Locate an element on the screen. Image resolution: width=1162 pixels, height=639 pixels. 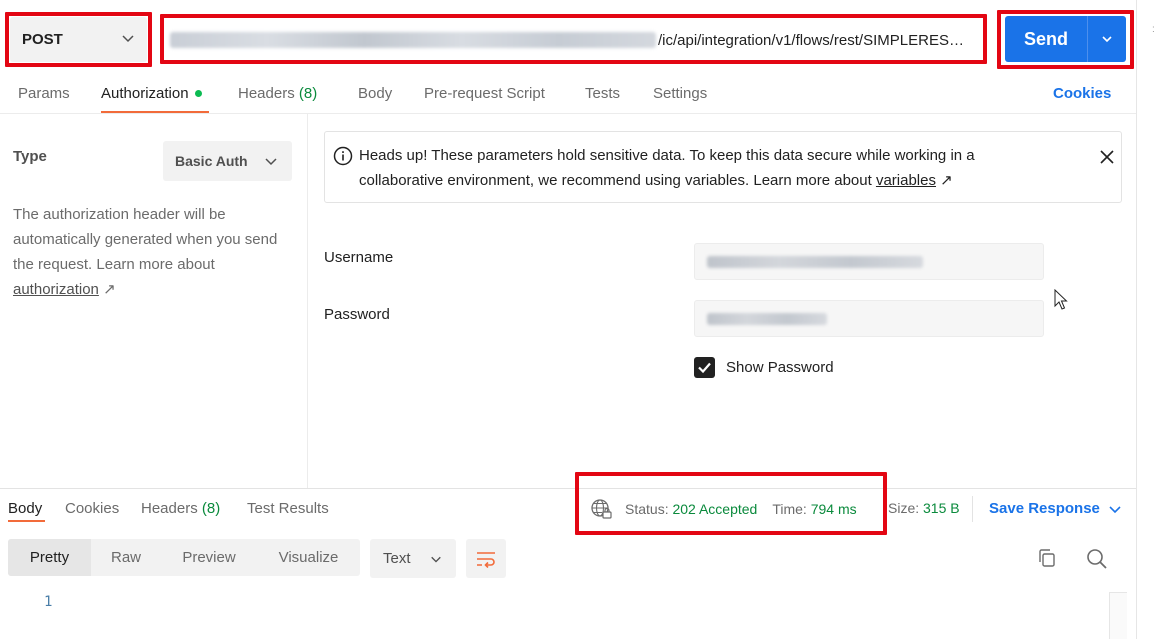
auth-type-value: Basic Auth is located at coordinates (211, 161).